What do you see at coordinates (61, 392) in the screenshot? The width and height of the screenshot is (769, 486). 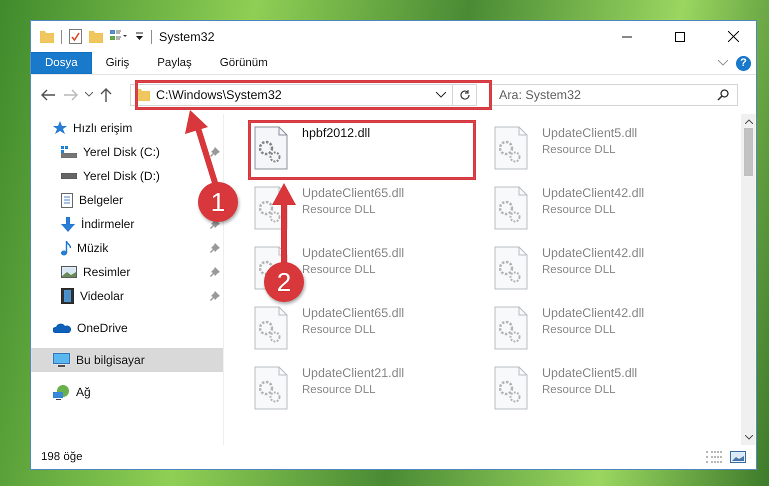 I see `network-icon` at bounding box center [61, 392].